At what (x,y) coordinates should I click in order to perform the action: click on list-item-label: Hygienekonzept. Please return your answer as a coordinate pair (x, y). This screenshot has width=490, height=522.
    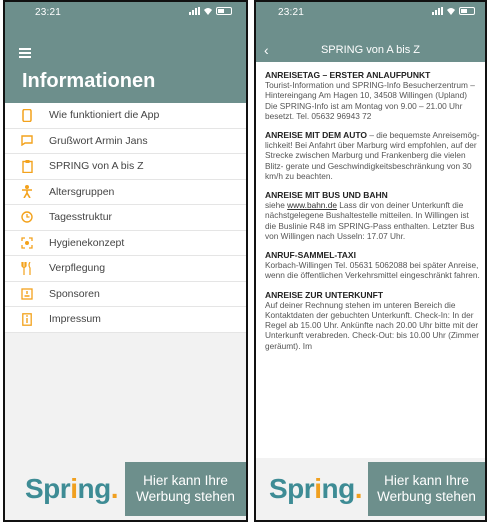
    Looking at the image, I should click on (87, 242).